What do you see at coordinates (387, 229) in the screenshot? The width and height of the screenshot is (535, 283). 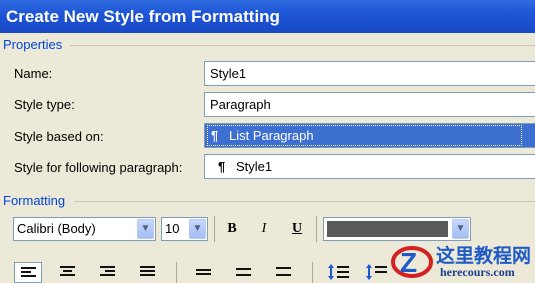 I see `font-color-swatch` at bounding box center [387, 229].